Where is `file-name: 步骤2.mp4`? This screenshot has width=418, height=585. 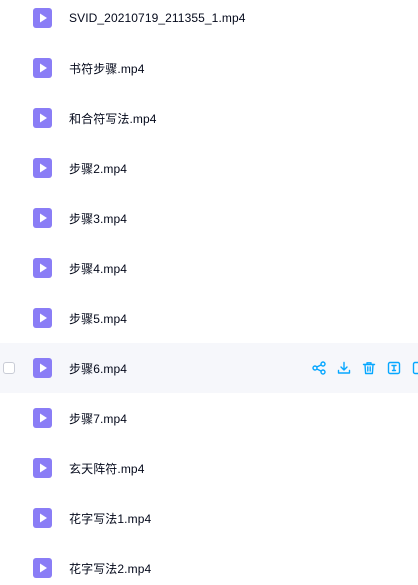 file-name: 步骤2.mp4 is located at coordinates (98, 168).